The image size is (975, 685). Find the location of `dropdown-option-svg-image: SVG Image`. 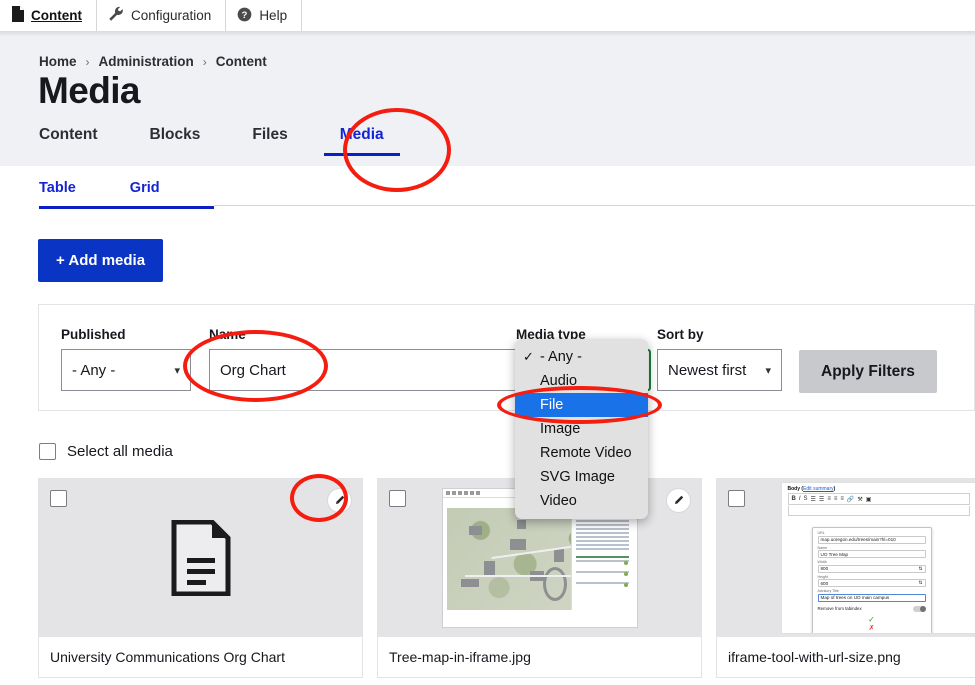

dropdown-option-svg-image: SVG Image is located at coordinates (581, 477).